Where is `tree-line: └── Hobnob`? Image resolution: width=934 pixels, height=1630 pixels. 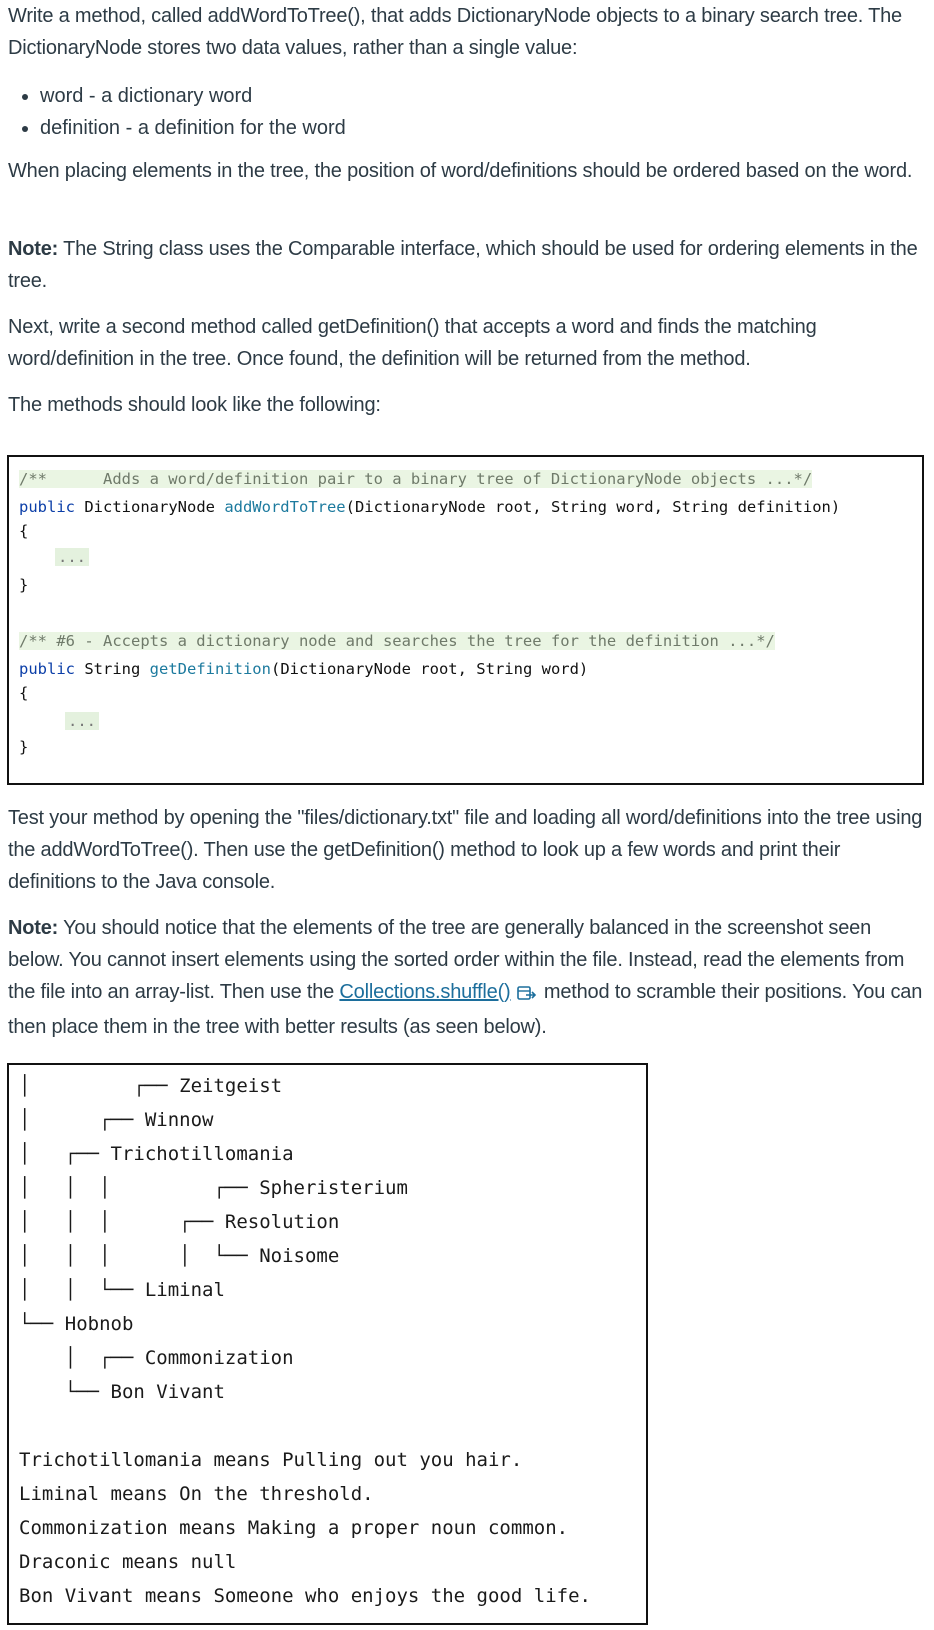
tree-line: └── Hobnob is located at coordinates (76, 1324).